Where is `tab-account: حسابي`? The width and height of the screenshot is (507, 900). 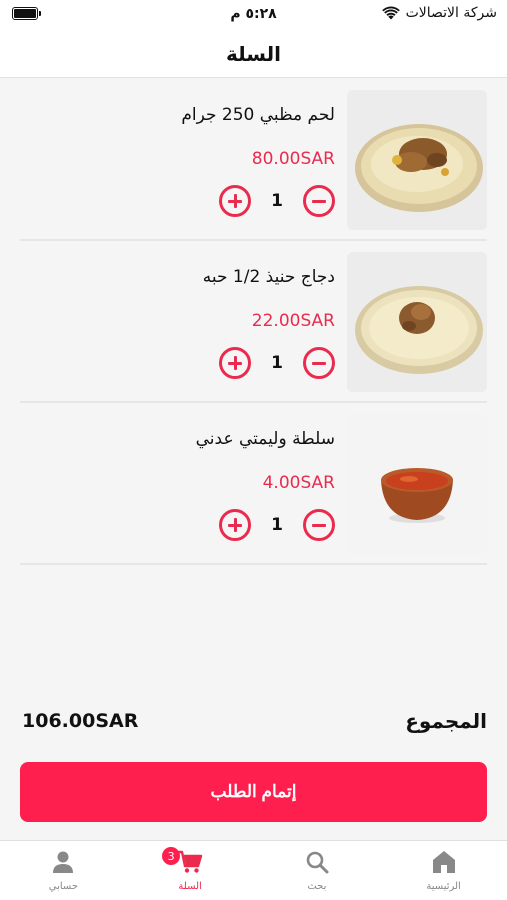
tab-account: حسابي is located at coordinates (63, 870).